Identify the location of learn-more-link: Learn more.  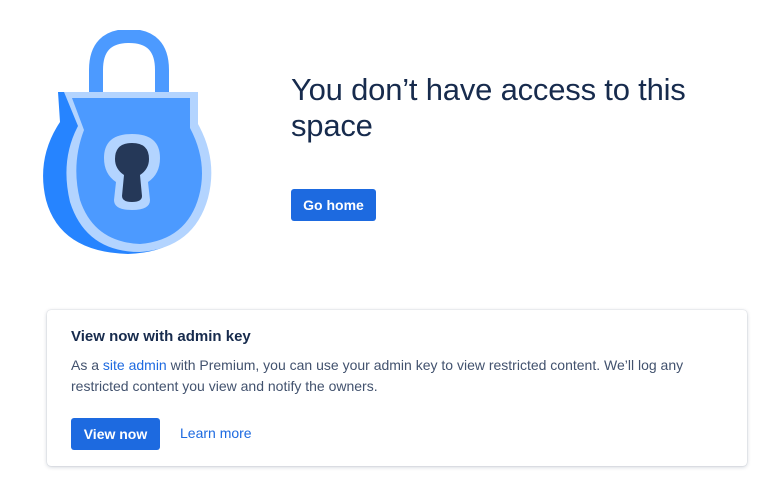
(216, 433).